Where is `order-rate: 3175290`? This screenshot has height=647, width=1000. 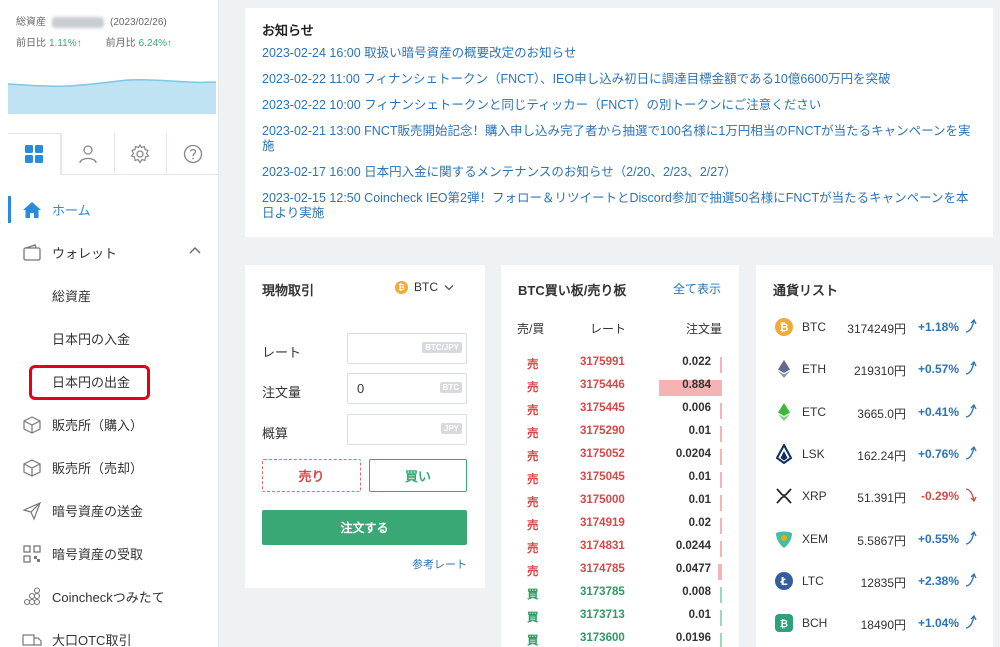 order-rate: 3175290 is located at coordinates (602, 431).